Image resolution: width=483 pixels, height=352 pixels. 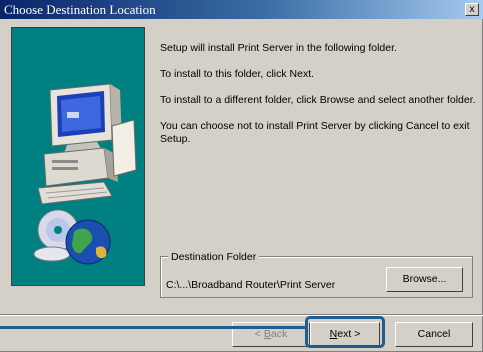 I want to click on window-title: Choose Destination Location, so click(x=80, y=9).